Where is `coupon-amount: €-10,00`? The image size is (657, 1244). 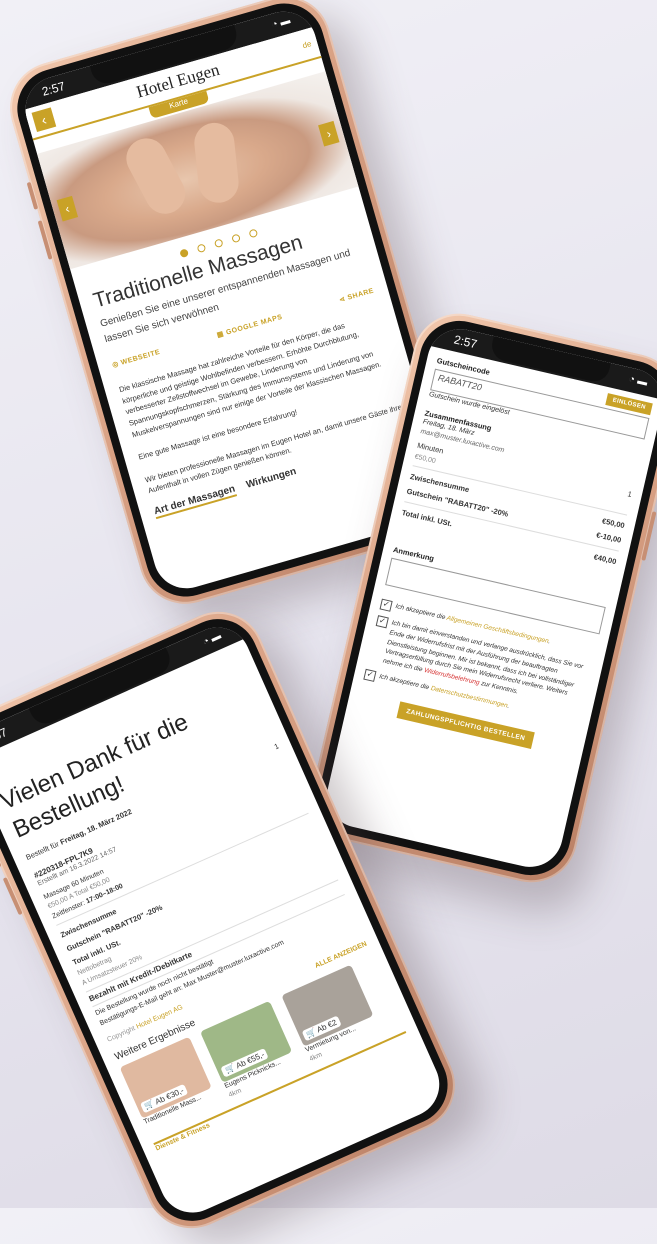 coupon-amount: €-10,00 is located at coordinates (609, 537).